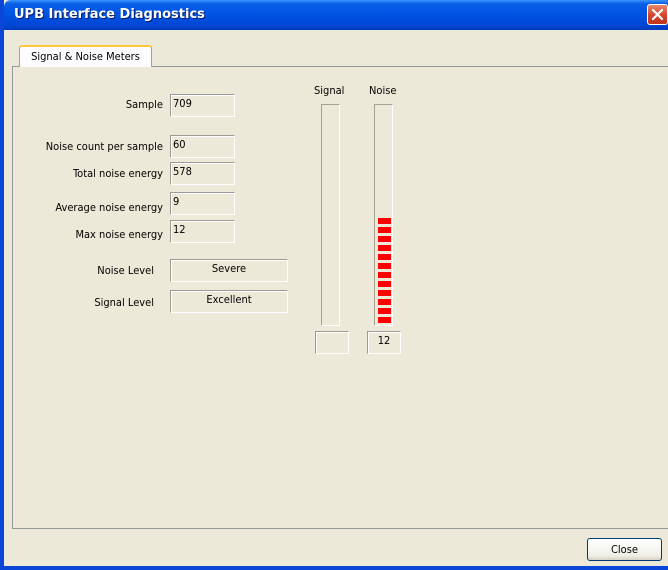  Describe the element at coordinates (109, 207) in the screenshot. I see `avg-noise-label: Average noise energy` at that location.